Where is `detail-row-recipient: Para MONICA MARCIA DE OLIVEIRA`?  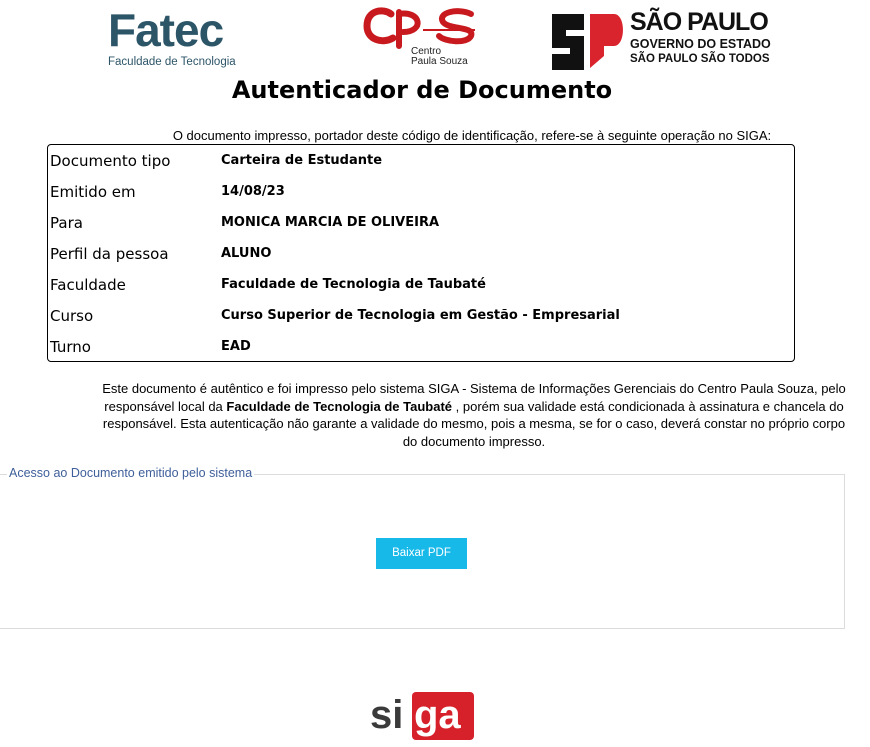
detail-row-recipient: Para MONICA MARCIA DE OLIVEIRA is located at coordinates (421, 222).